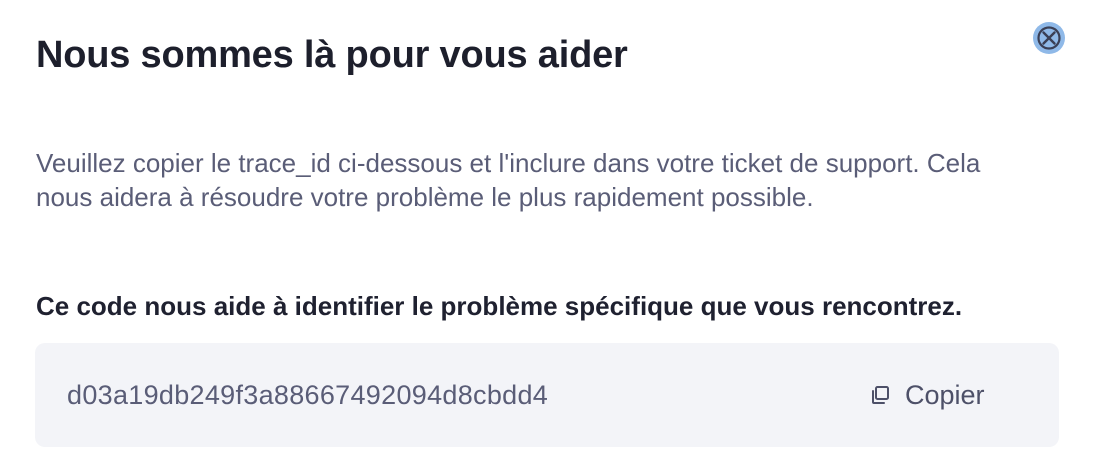 This screenshot has height=468, width=1094. What do you see at coordinates (308, 395) in the screenshot?
I see `trace-id-value: d03a19db249f3a88667492094d8cbdd4` at bounding box center [308, 395].